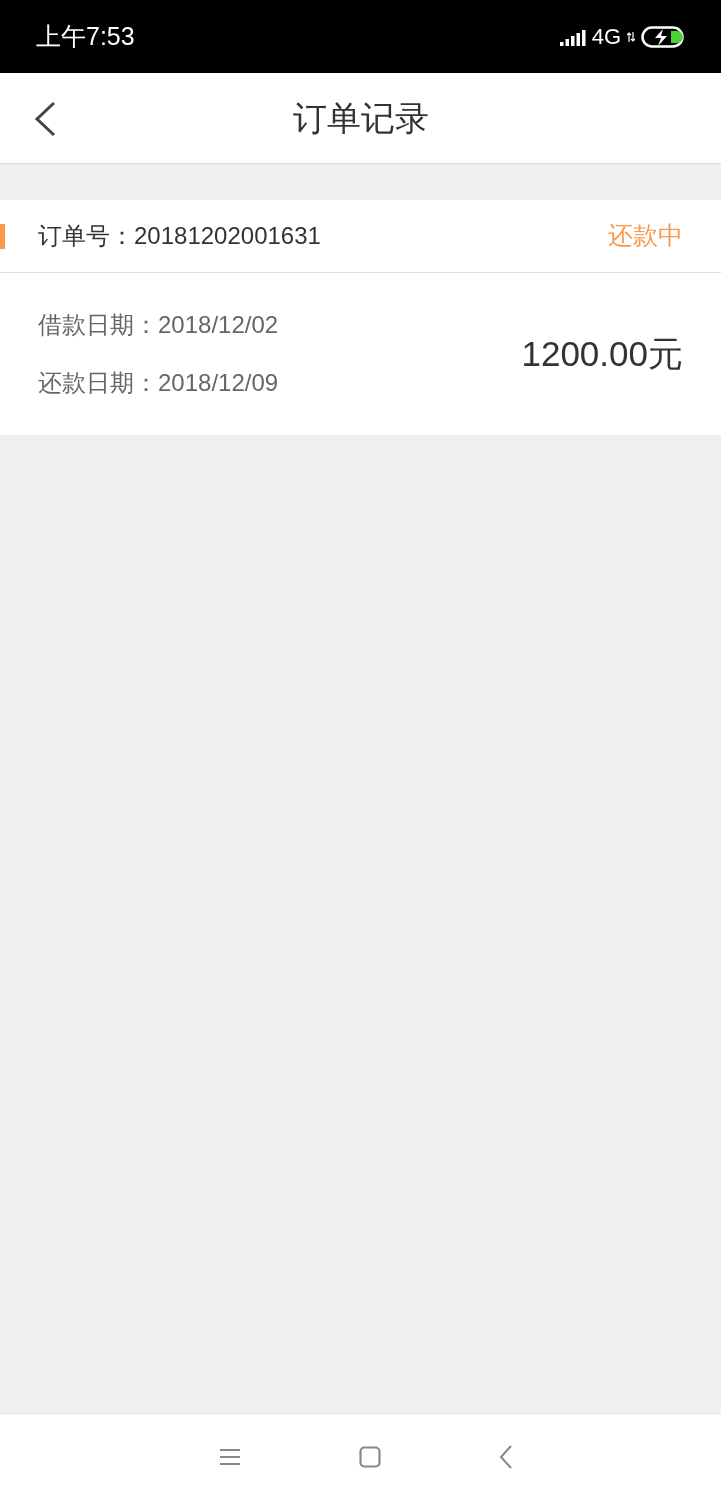  Describe the element at coordinates (369, 1457) in the screenshot. I see `home-icon` at that location.